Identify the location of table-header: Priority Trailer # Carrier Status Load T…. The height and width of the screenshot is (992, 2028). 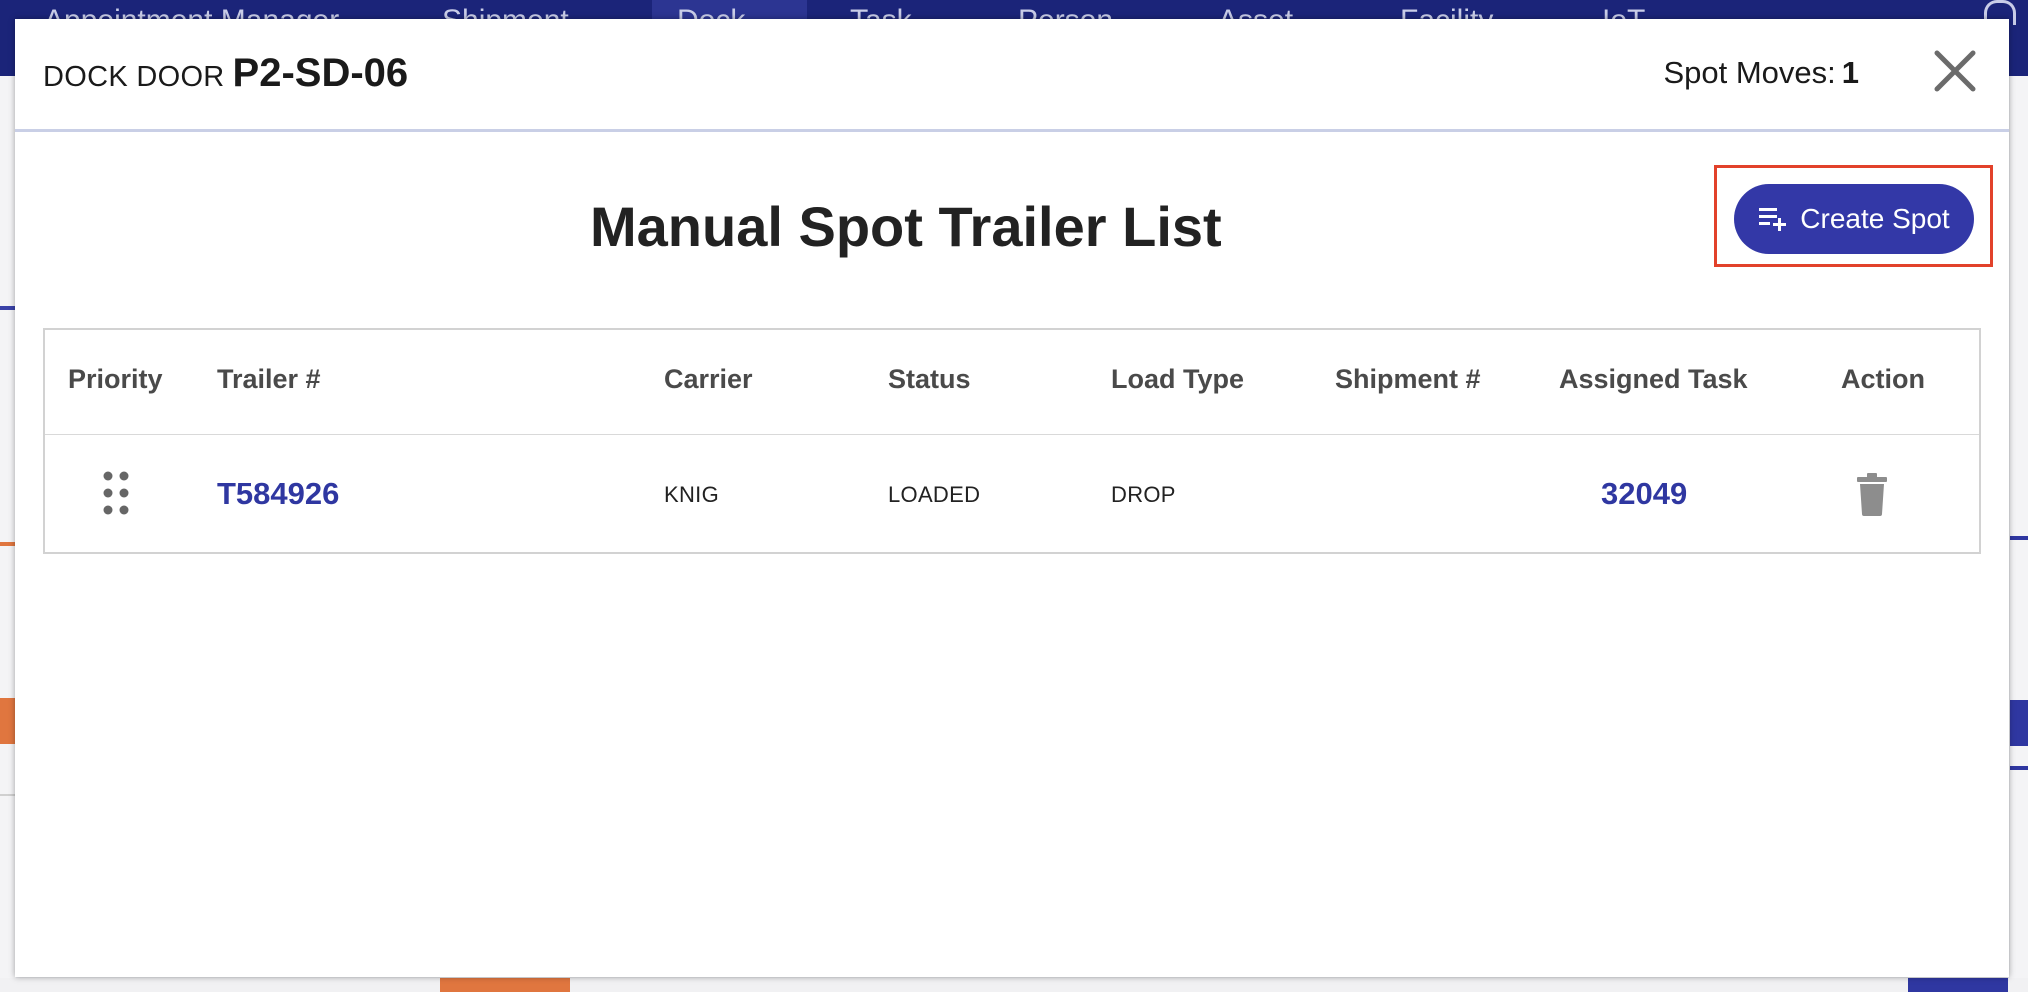
(1012, 382).